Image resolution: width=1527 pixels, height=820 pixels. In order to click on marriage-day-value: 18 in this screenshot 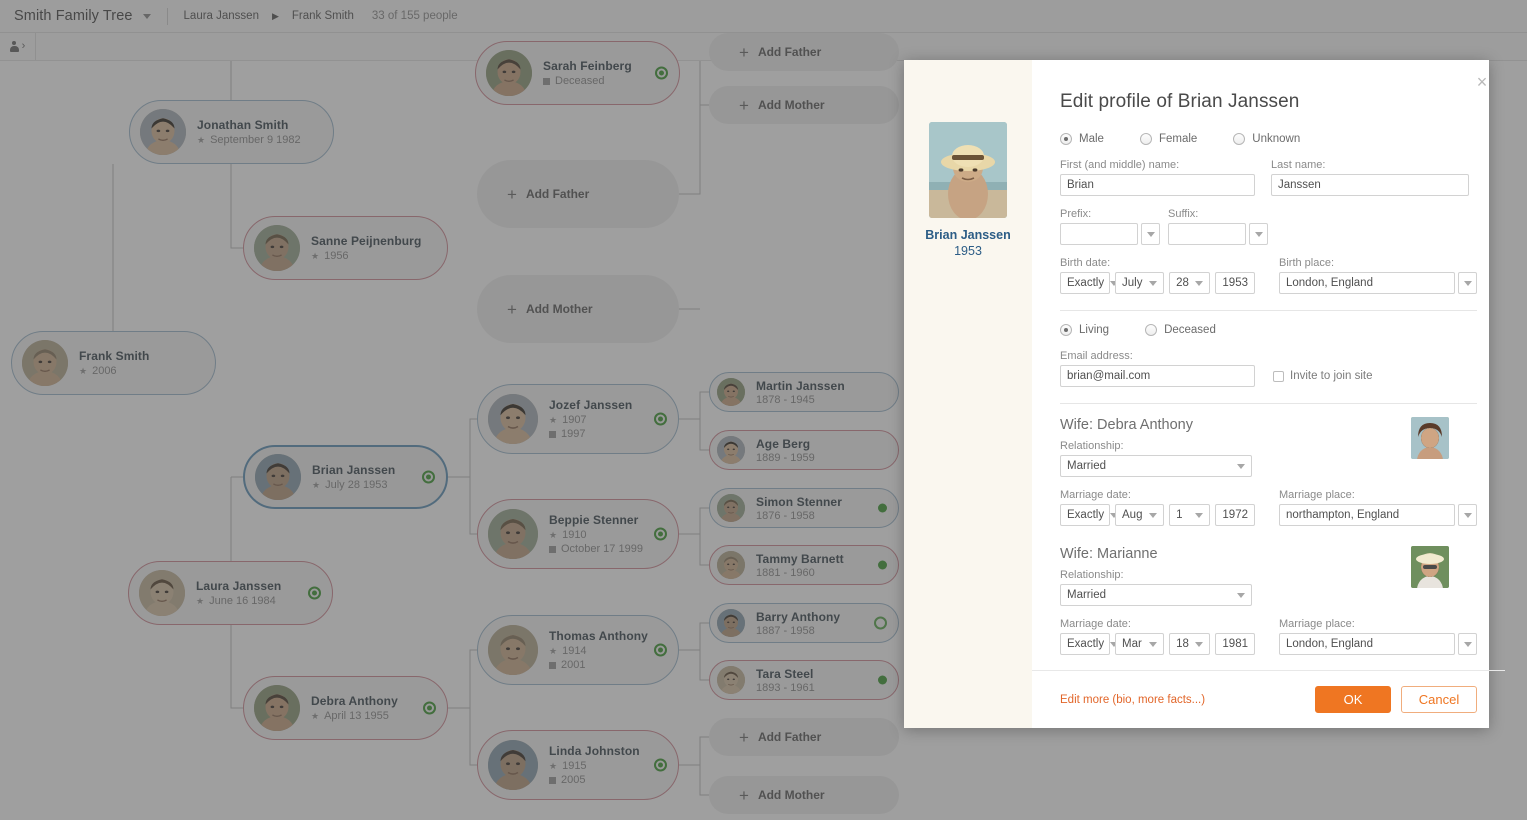, I will do `click(1182, 644)`.